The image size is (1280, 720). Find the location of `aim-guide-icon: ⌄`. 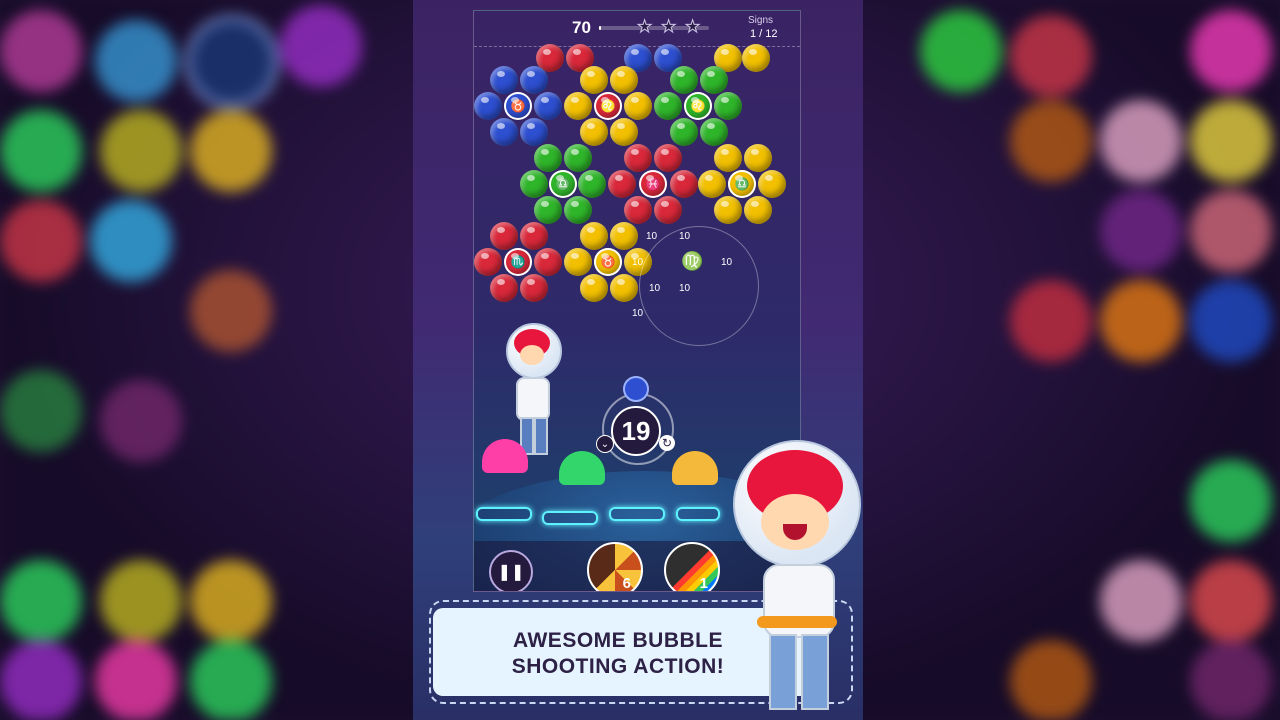

aim-guide-icon: ⌄ is located at coordinates (605, 444).